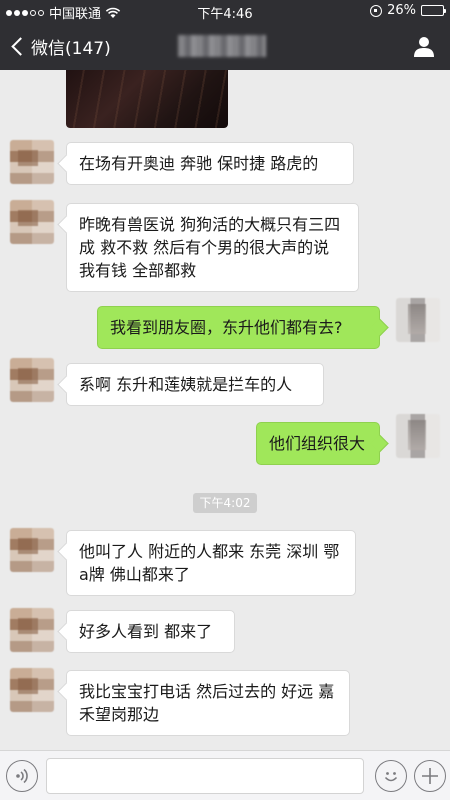  What do you see at coordinates (433, 10) in the screenshot?
I see `battery-icon` at bounding box center [433, 10].